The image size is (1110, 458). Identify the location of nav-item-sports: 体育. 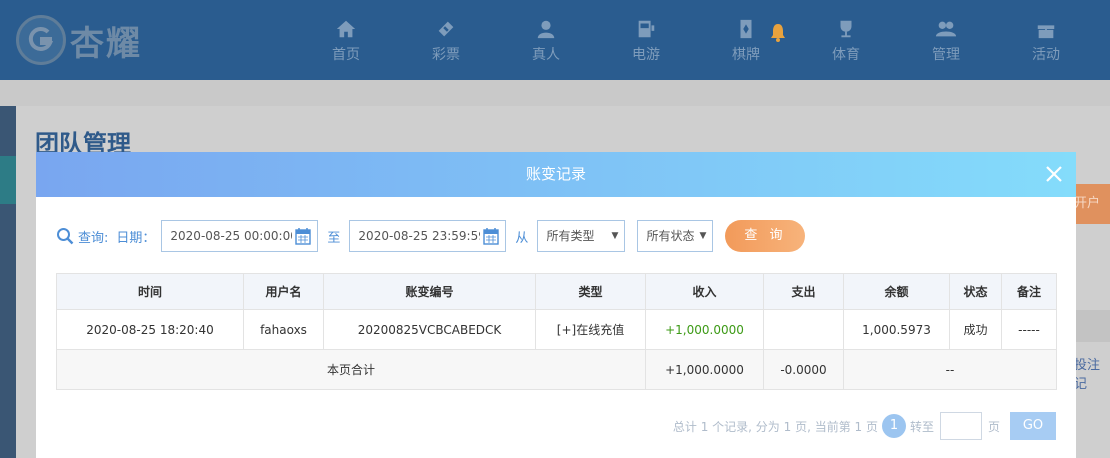
(846, 40).